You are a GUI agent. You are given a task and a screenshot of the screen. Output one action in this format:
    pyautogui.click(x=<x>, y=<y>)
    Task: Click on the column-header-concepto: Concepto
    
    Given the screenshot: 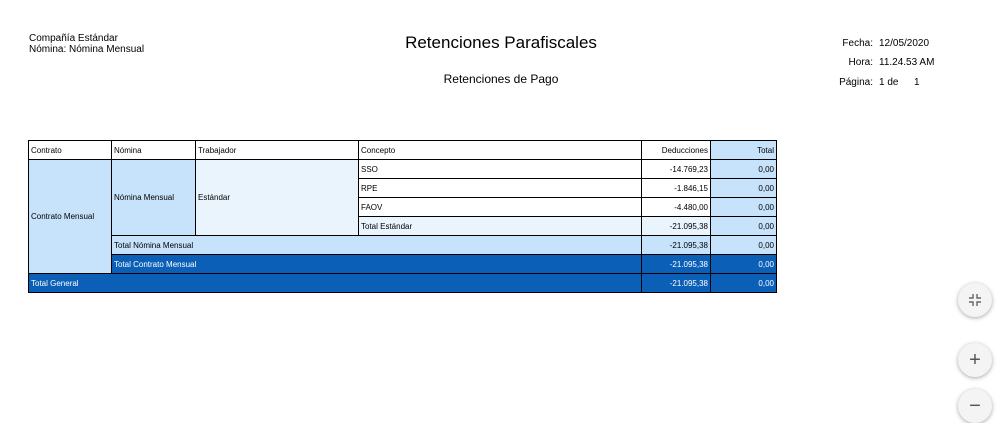 What is the action you would take?
    pyautogui.click(x=500, y=150)
    